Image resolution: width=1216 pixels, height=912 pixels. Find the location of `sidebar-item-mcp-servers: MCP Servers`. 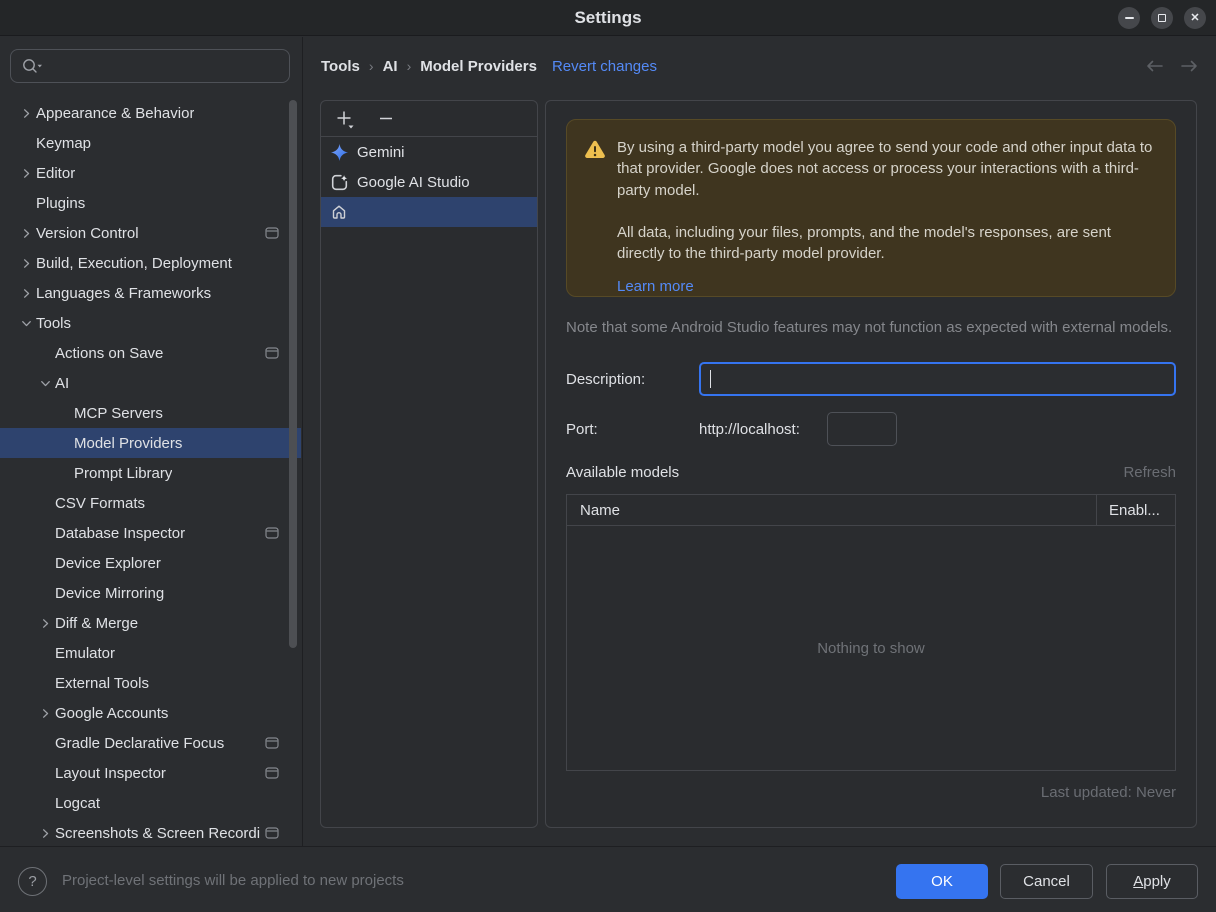

sidebar-item-mcp-servers: MCP Servers is located at coordinates (150, 413).